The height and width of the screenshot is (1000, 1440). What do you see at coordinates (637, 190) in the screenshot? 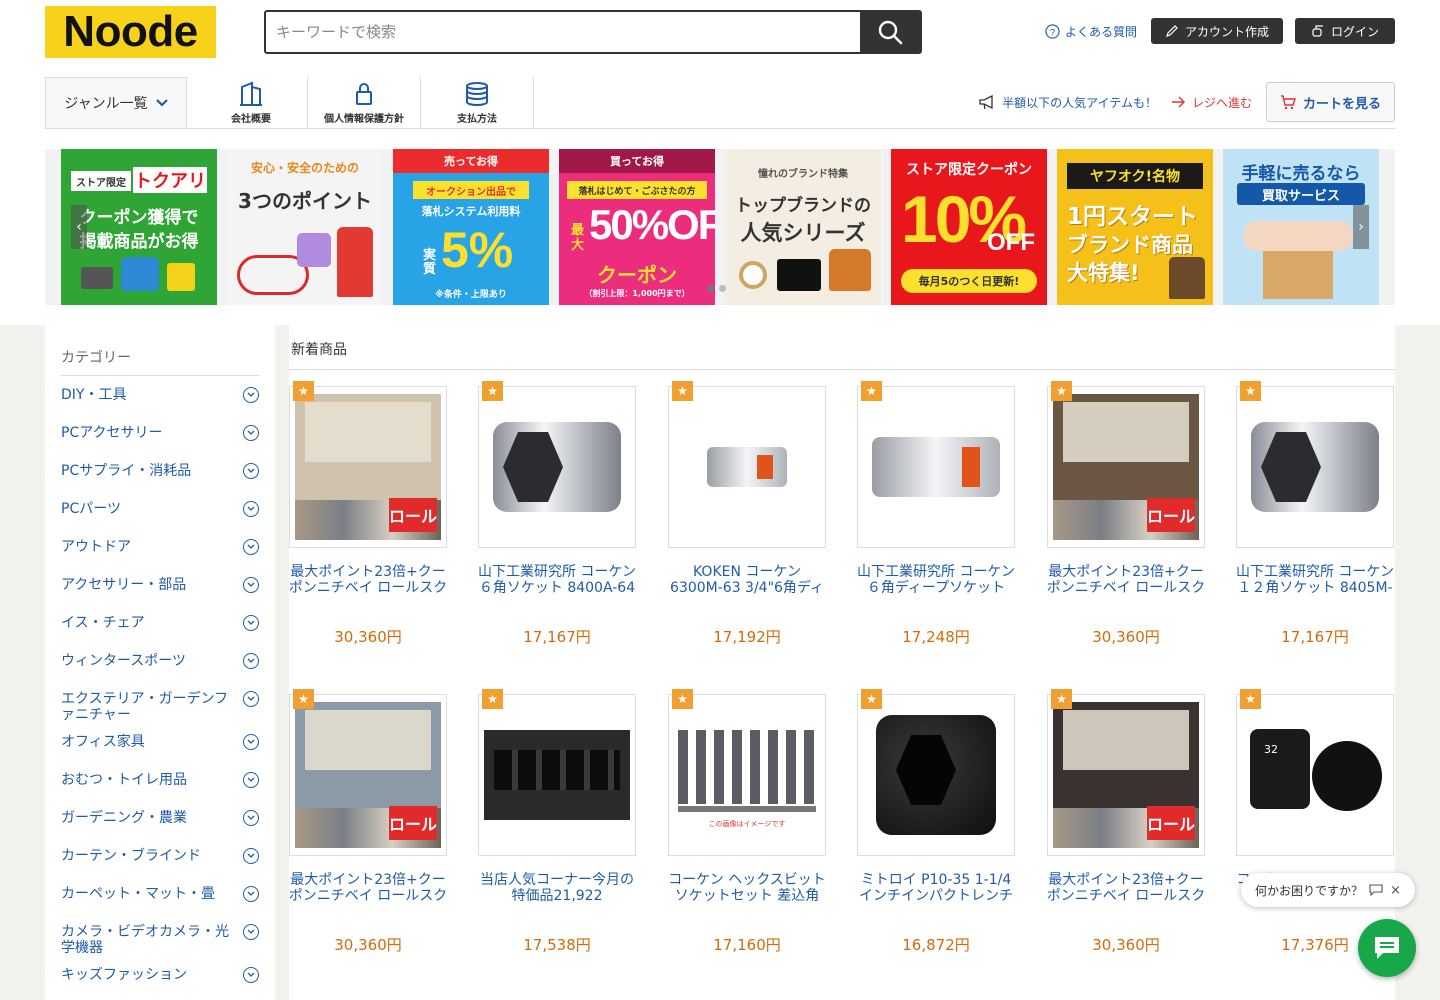
I see `banner-buy-line1: 落札はじめて・ごぶさたの方` at bounding box center [637, 190].